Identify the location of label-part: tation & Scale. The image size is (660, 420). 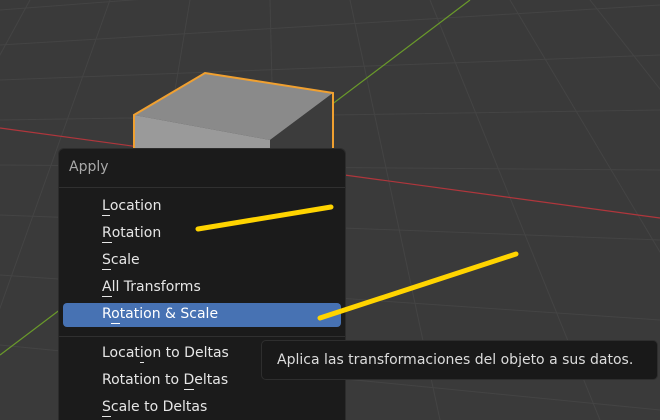
(169, 314).